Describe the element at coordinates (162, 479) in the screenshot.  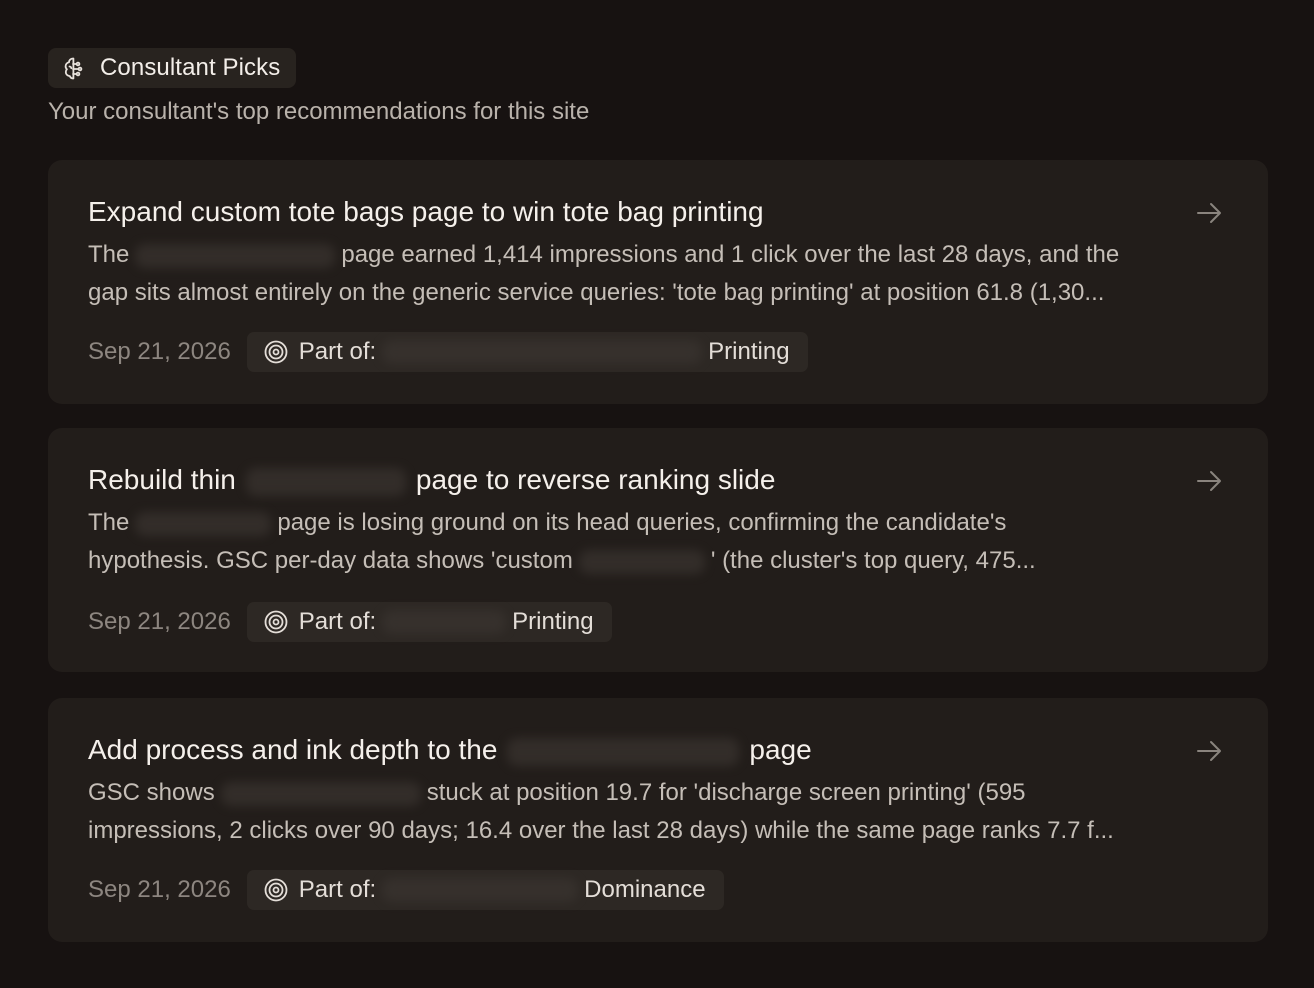
I see `card-title-text: Rebuild thin` at that location.